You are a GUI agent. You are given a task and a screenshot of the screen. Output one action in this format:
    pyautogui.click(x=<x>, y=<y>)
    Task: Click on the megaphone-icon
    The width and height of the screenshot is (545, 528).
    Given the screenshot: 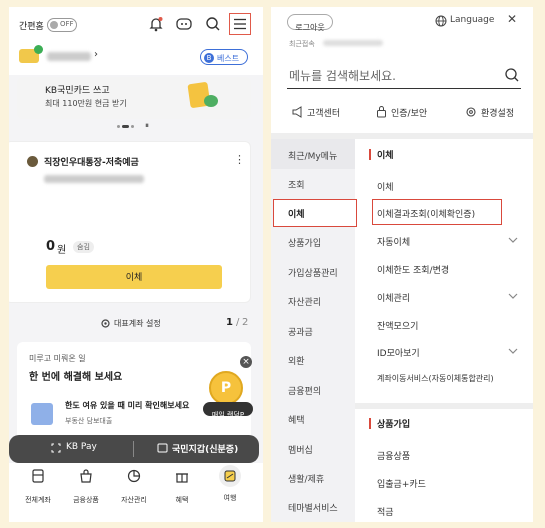 What is the action you would take?
    pyautogui.click(x=297, y=112)
    